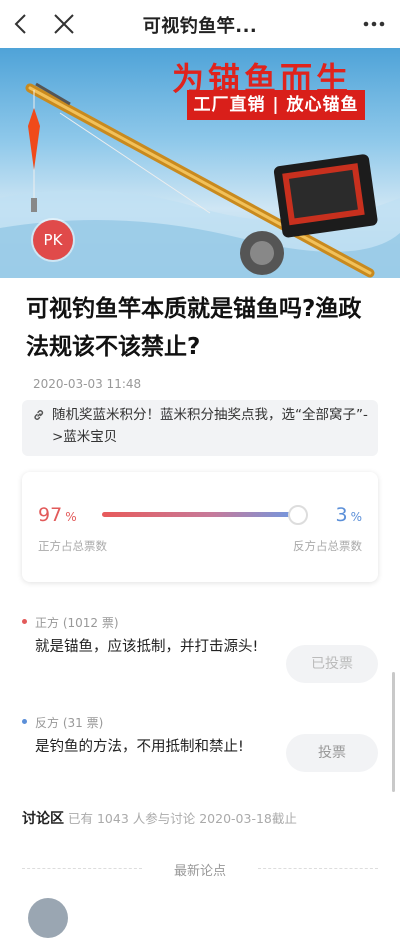  What do you see at coordinates (24, 721) in the screenshot?
I see `con-dot-icon` at bounding box center [24, 721].